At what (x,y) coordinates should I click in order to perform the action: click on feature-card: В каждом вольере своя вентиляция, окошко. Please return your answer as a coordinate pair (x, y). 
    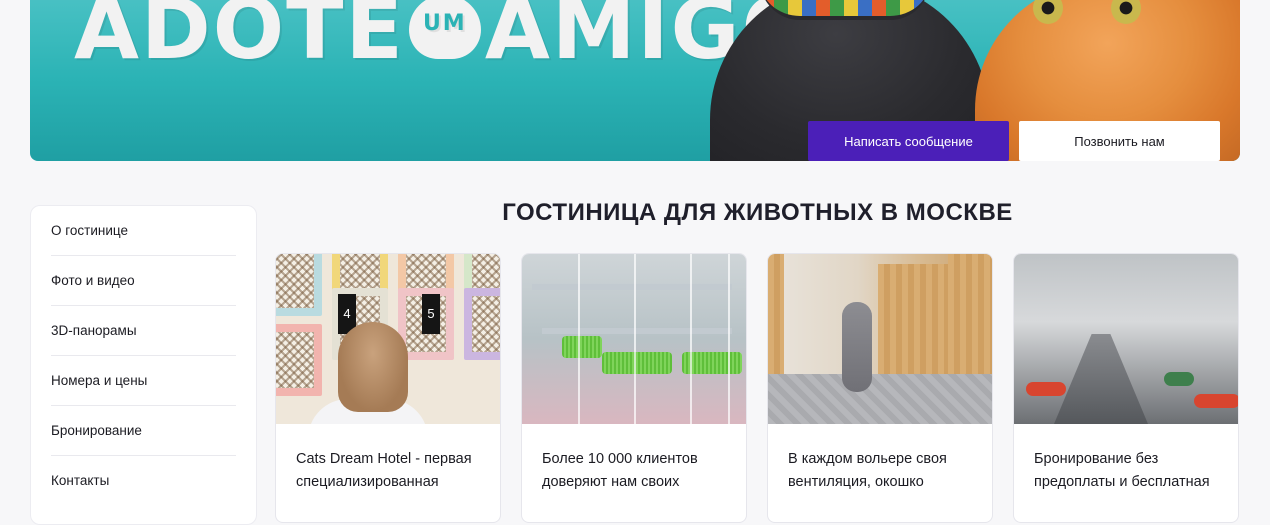
    Looking at the image, I should click on (880, 388).